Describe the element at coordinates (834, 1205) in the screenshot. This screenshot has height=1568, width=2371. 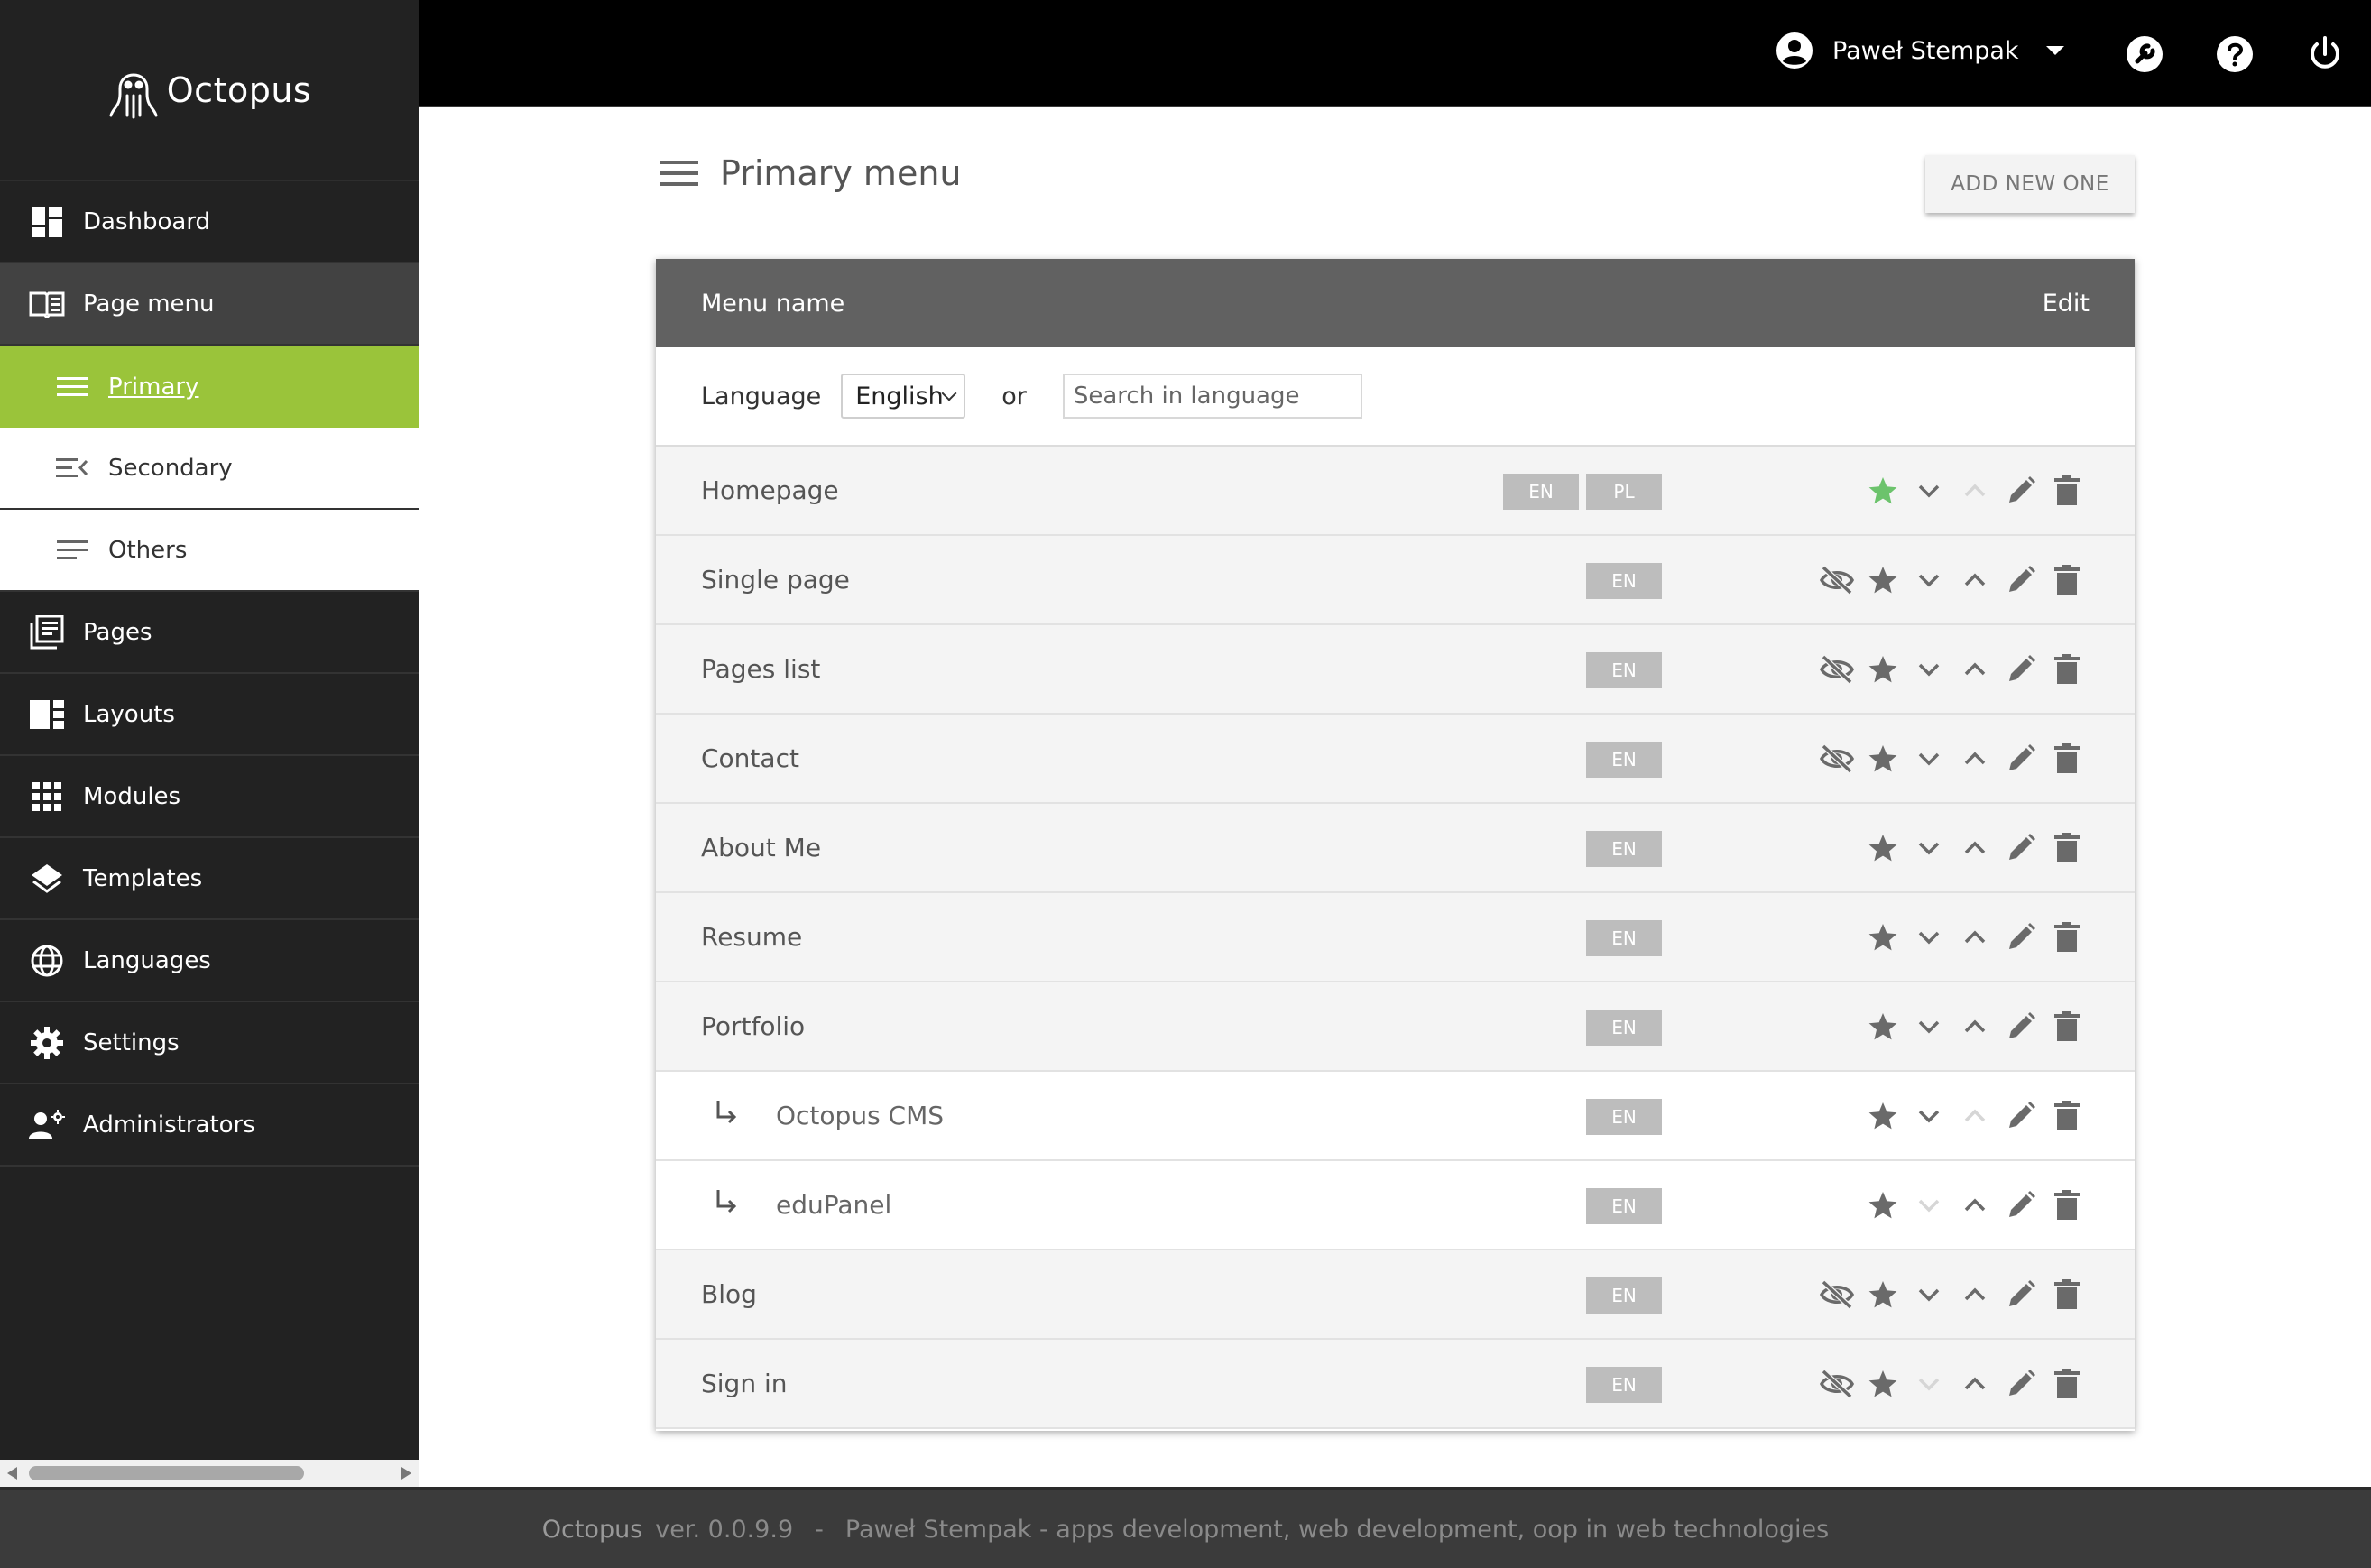
I see `row-name: eduPanel` at that location.